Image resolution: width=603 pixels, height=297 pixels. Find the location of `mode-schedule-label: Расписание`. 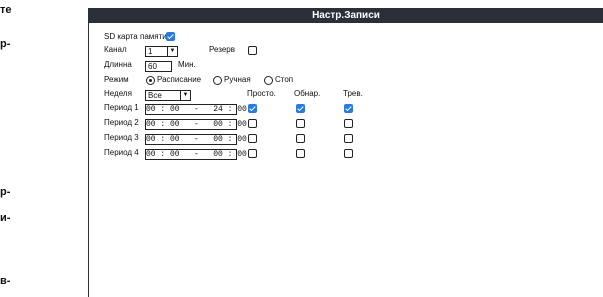

mode-schedule-label: Расписание is located at coordinates (179, 79).